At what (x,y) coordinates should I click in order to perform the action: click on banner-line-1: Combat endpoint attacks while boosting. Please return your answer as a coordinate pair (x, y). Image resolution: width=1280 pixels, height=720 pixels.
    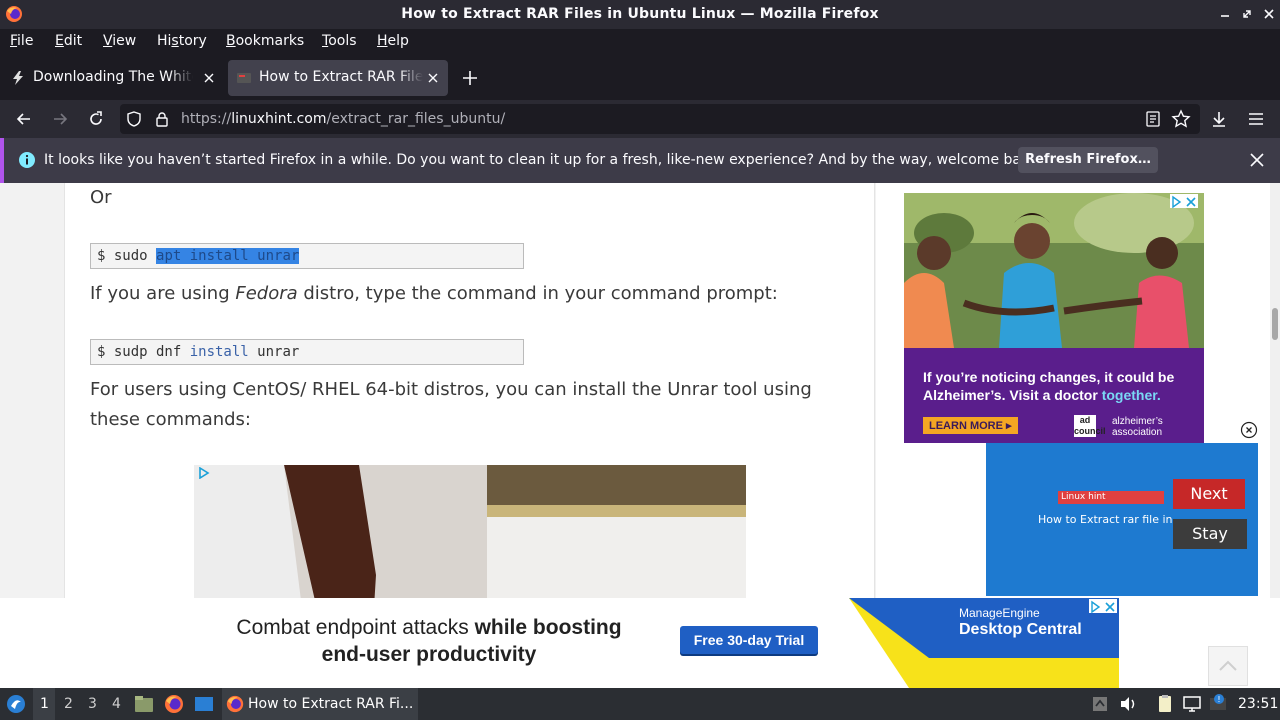
    Looking at the image, I should click on (429, 627).